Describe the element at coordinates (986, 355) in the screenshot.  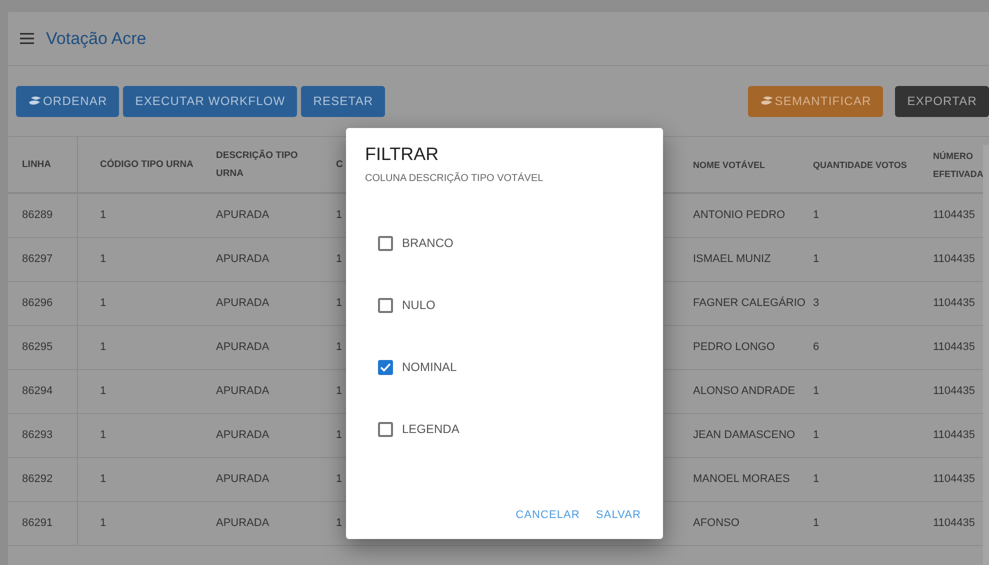
I see `scrollbar` at that location.